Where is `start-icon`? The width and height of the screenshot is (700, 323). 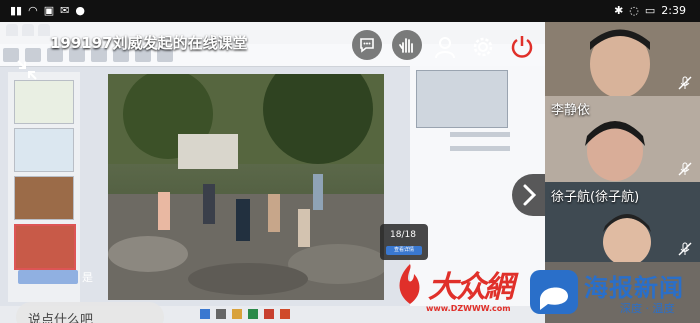 start-icon is located at coordinates (205, 314).